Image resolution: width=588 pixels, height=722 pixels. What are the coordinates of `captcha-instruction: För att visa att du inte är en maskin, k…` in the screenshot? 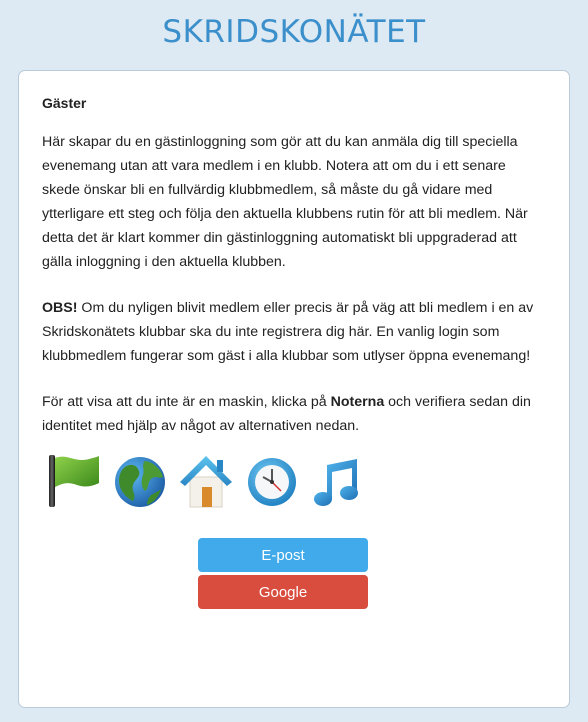 It's located at (294, 414).